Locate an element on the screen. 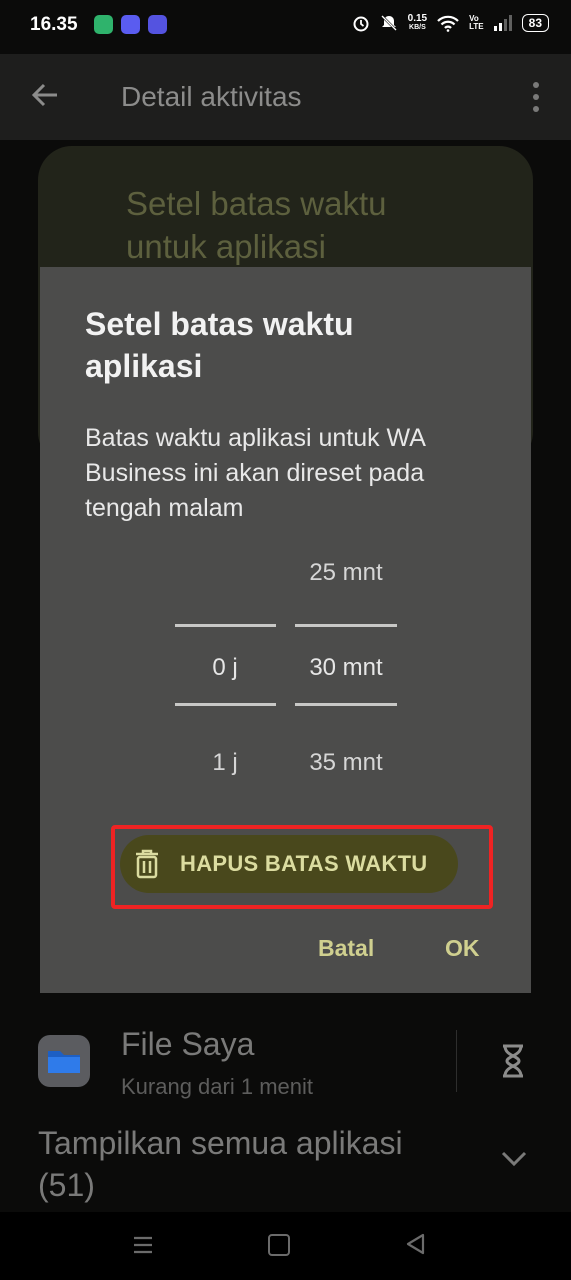 The height and width of the screenshot is (1280, 571). volte-bottom: LTE is located at coordinates (476, 26).